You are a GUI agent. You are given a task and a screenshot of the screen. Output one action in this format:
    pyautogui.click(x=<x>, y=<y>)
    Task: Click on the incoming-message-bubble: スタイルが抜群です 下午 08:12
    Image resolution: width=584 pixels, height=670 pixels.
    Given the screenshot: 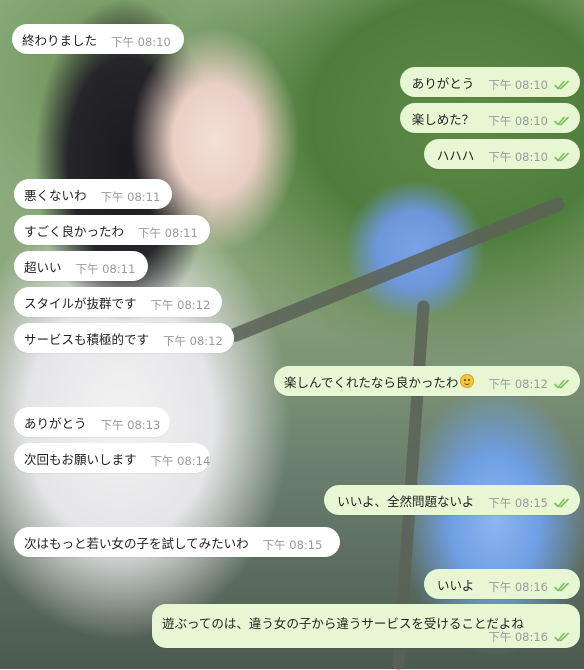 What is the action you would take?
    pyautogui.click(x=118, y=302)
    